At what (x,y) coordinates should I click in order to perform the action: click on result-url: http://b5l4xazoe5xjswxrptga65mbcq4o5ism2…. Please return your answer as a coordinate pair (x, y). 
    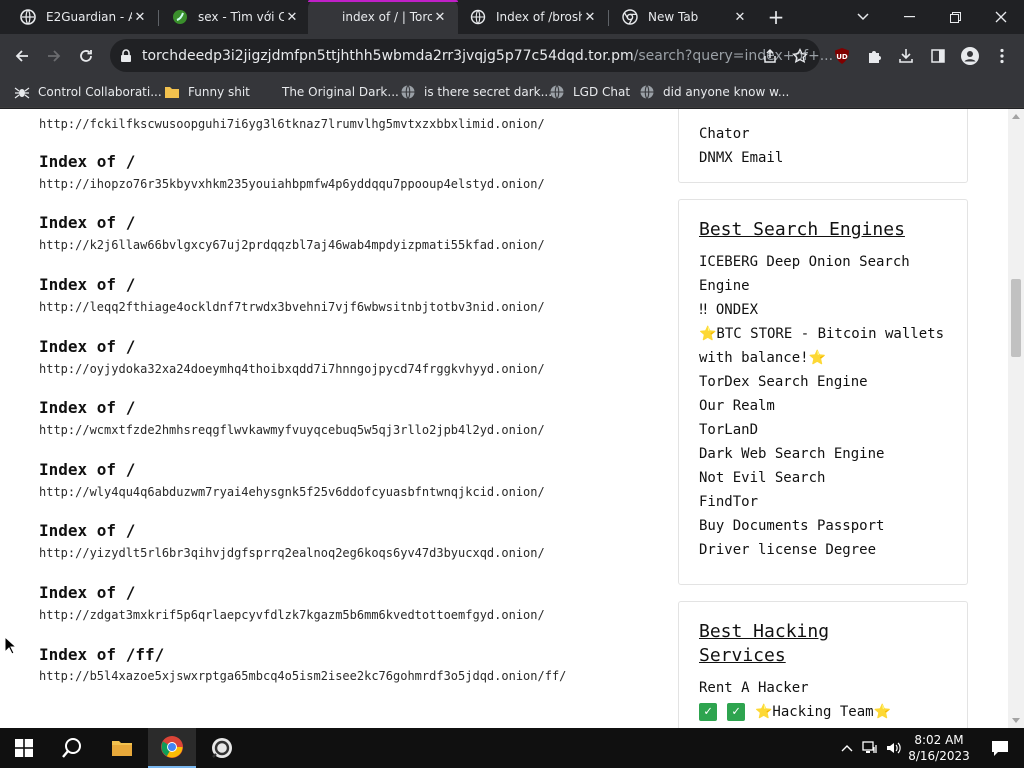
    Looking at the image, I should click on (339, 676).